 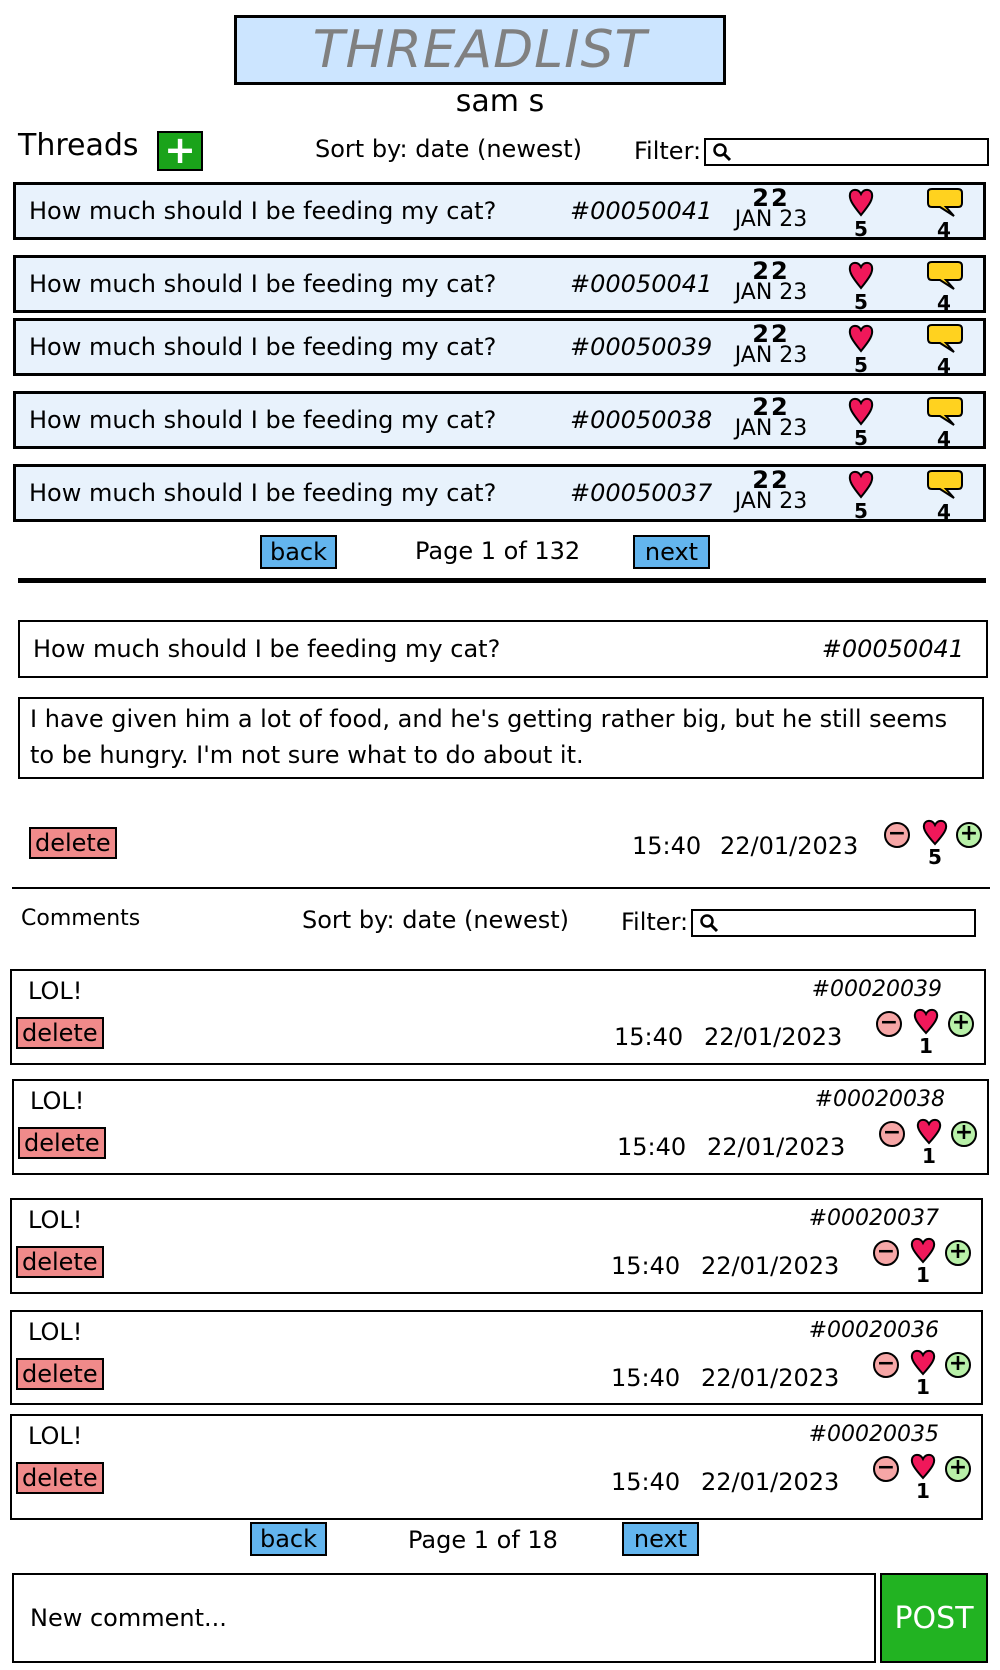 What do you see at coordinates (298, 552) in the screenshot?
I see `threads-back-button: back` at bounding box center [298, 552].